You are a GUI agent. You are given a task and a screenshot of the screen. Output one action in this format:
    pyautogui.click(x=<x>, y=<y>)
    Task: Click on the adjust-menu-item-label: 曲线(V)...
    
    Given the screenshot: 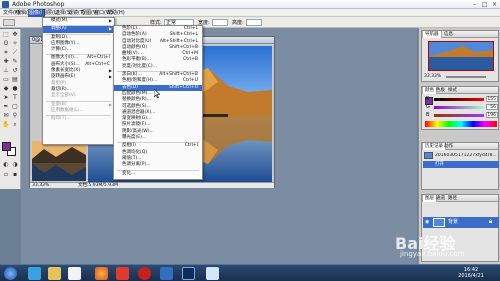 What is the action you would take?
    pyautogui.click(x=132, y=54)
    